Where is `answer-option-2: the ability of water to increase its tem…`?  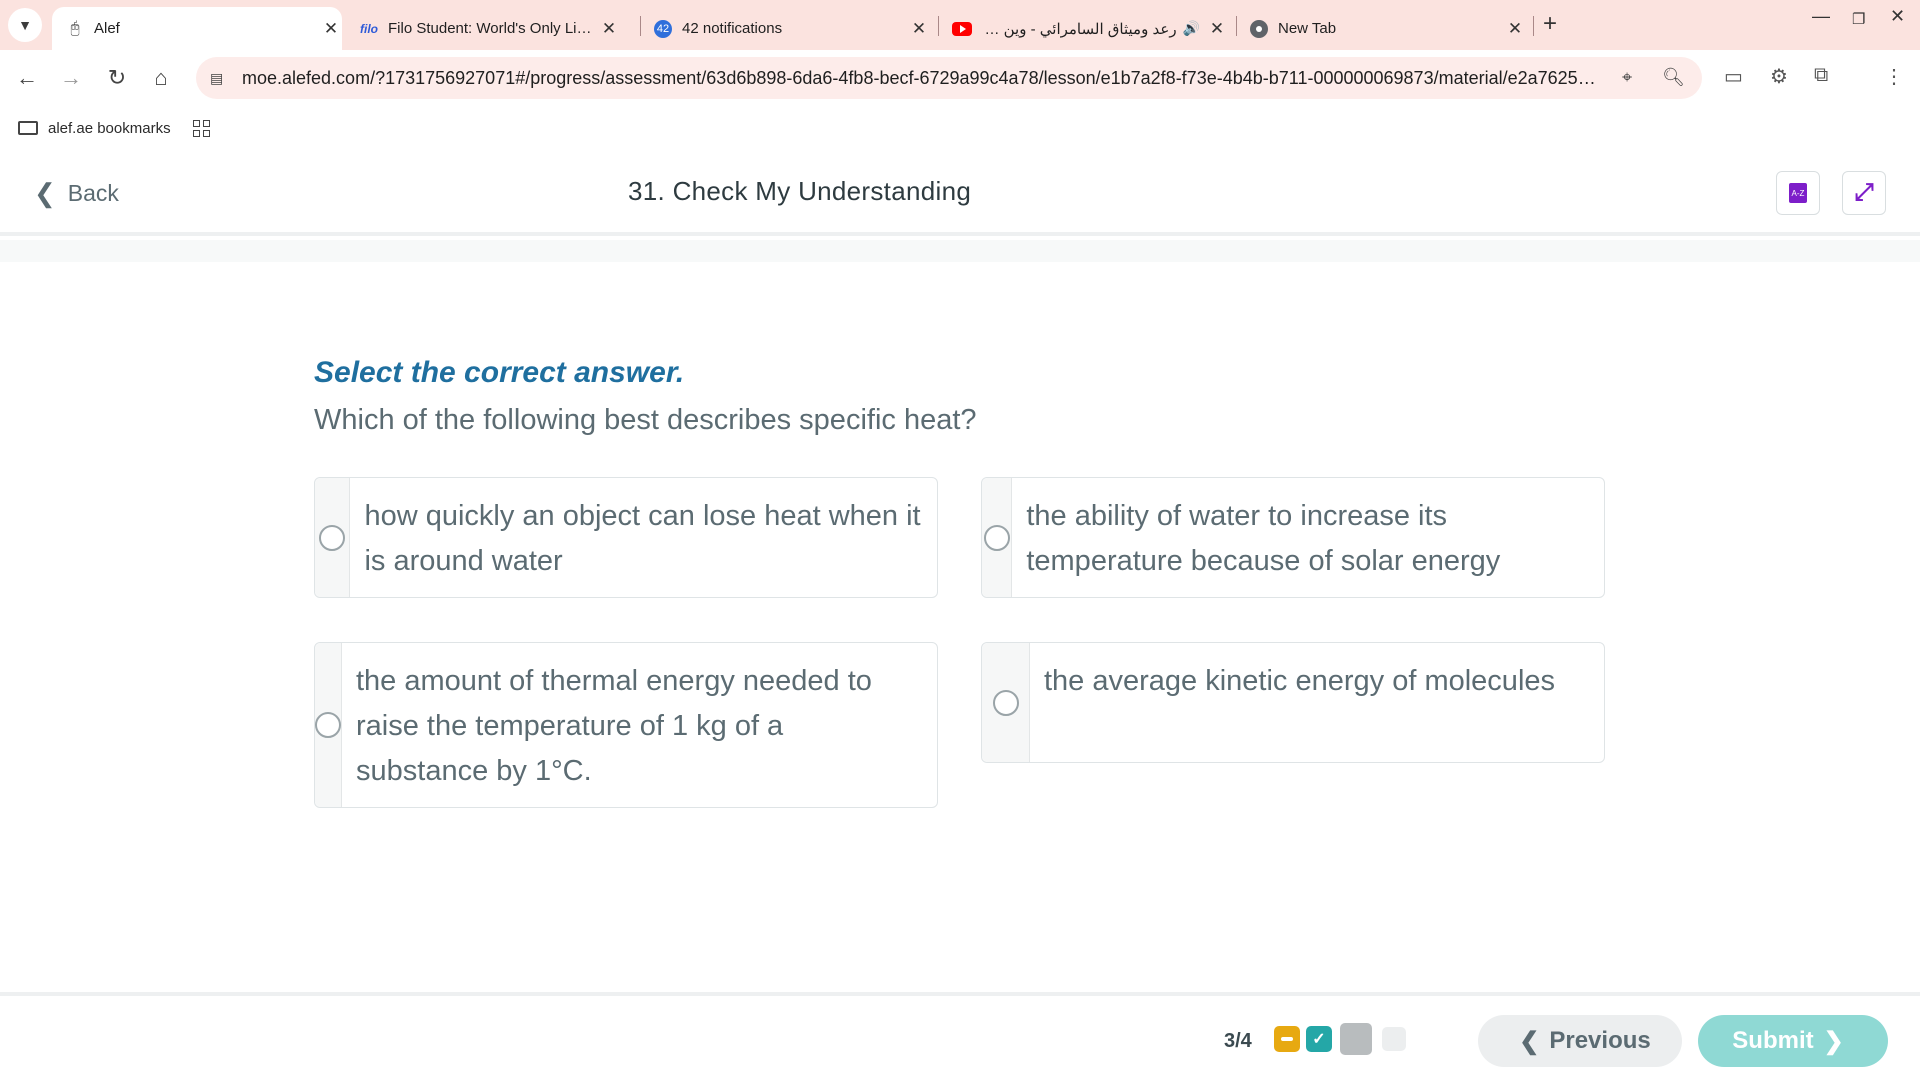 answer-option-2: the ability of water to increase its tem… is located at coordinates (1293, 537).